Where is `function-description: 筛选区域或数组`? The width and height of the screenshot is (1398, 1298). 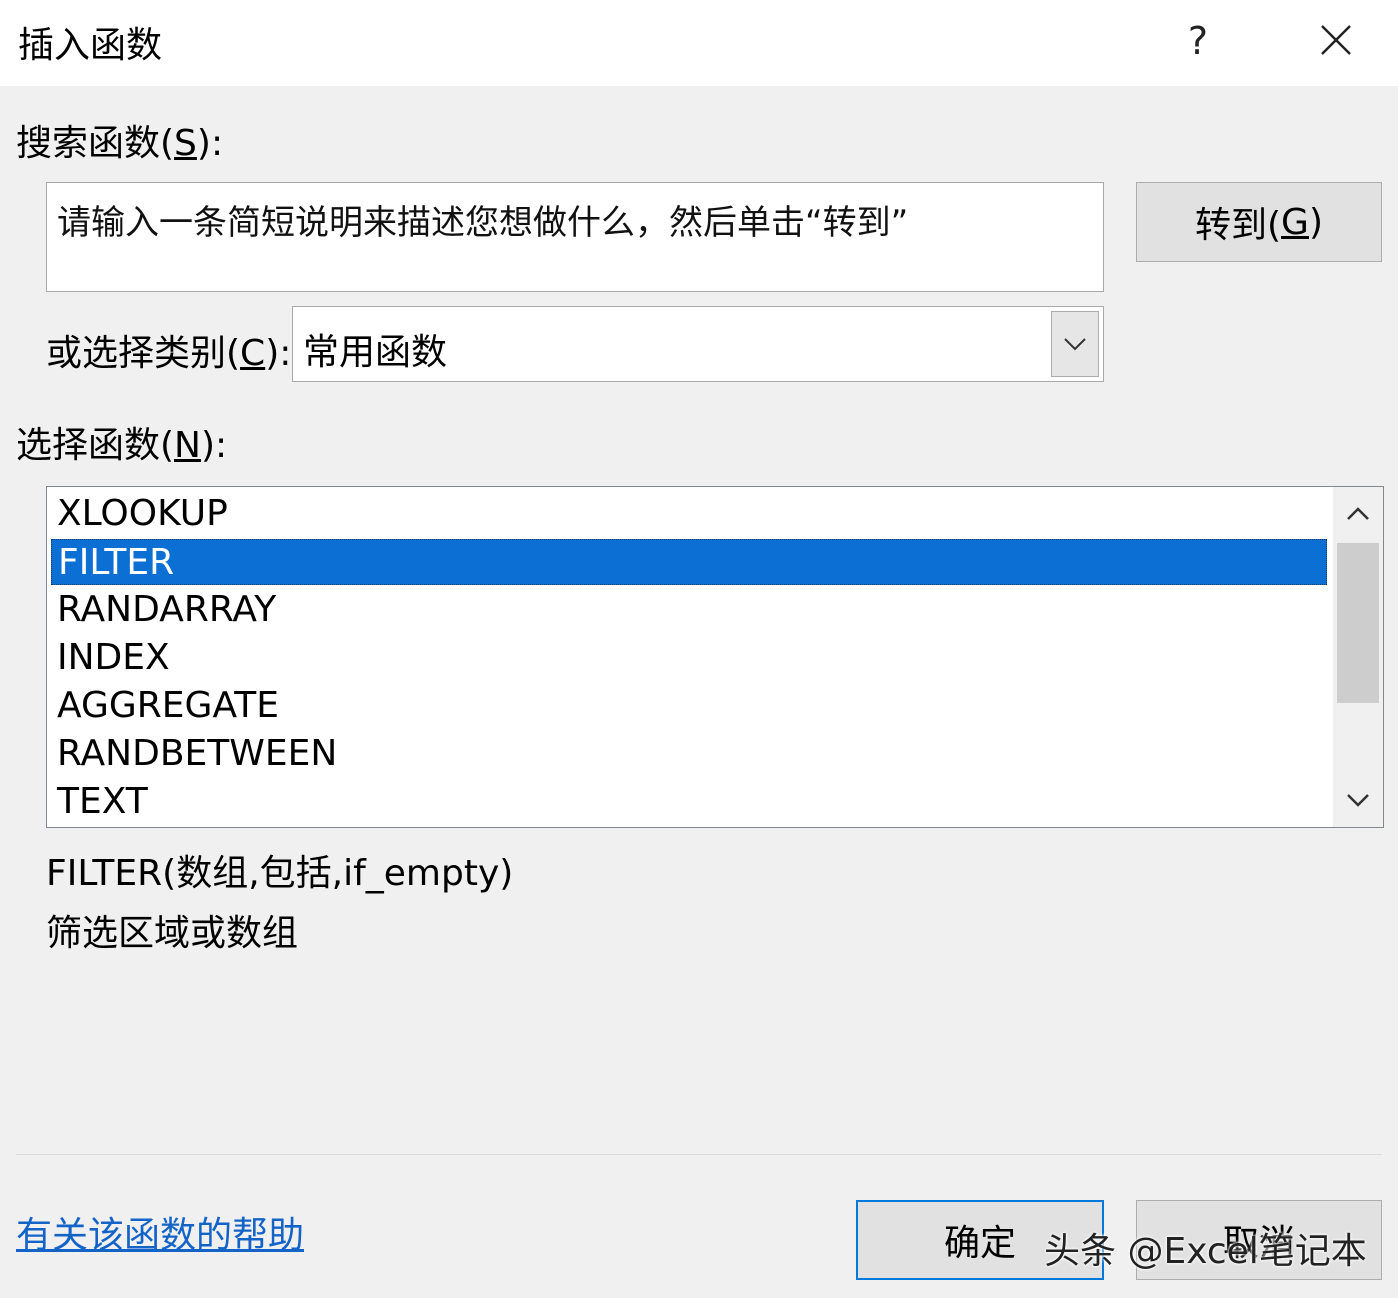 function-description: 筛选区域或数组 is located at coordinates (172, 933).